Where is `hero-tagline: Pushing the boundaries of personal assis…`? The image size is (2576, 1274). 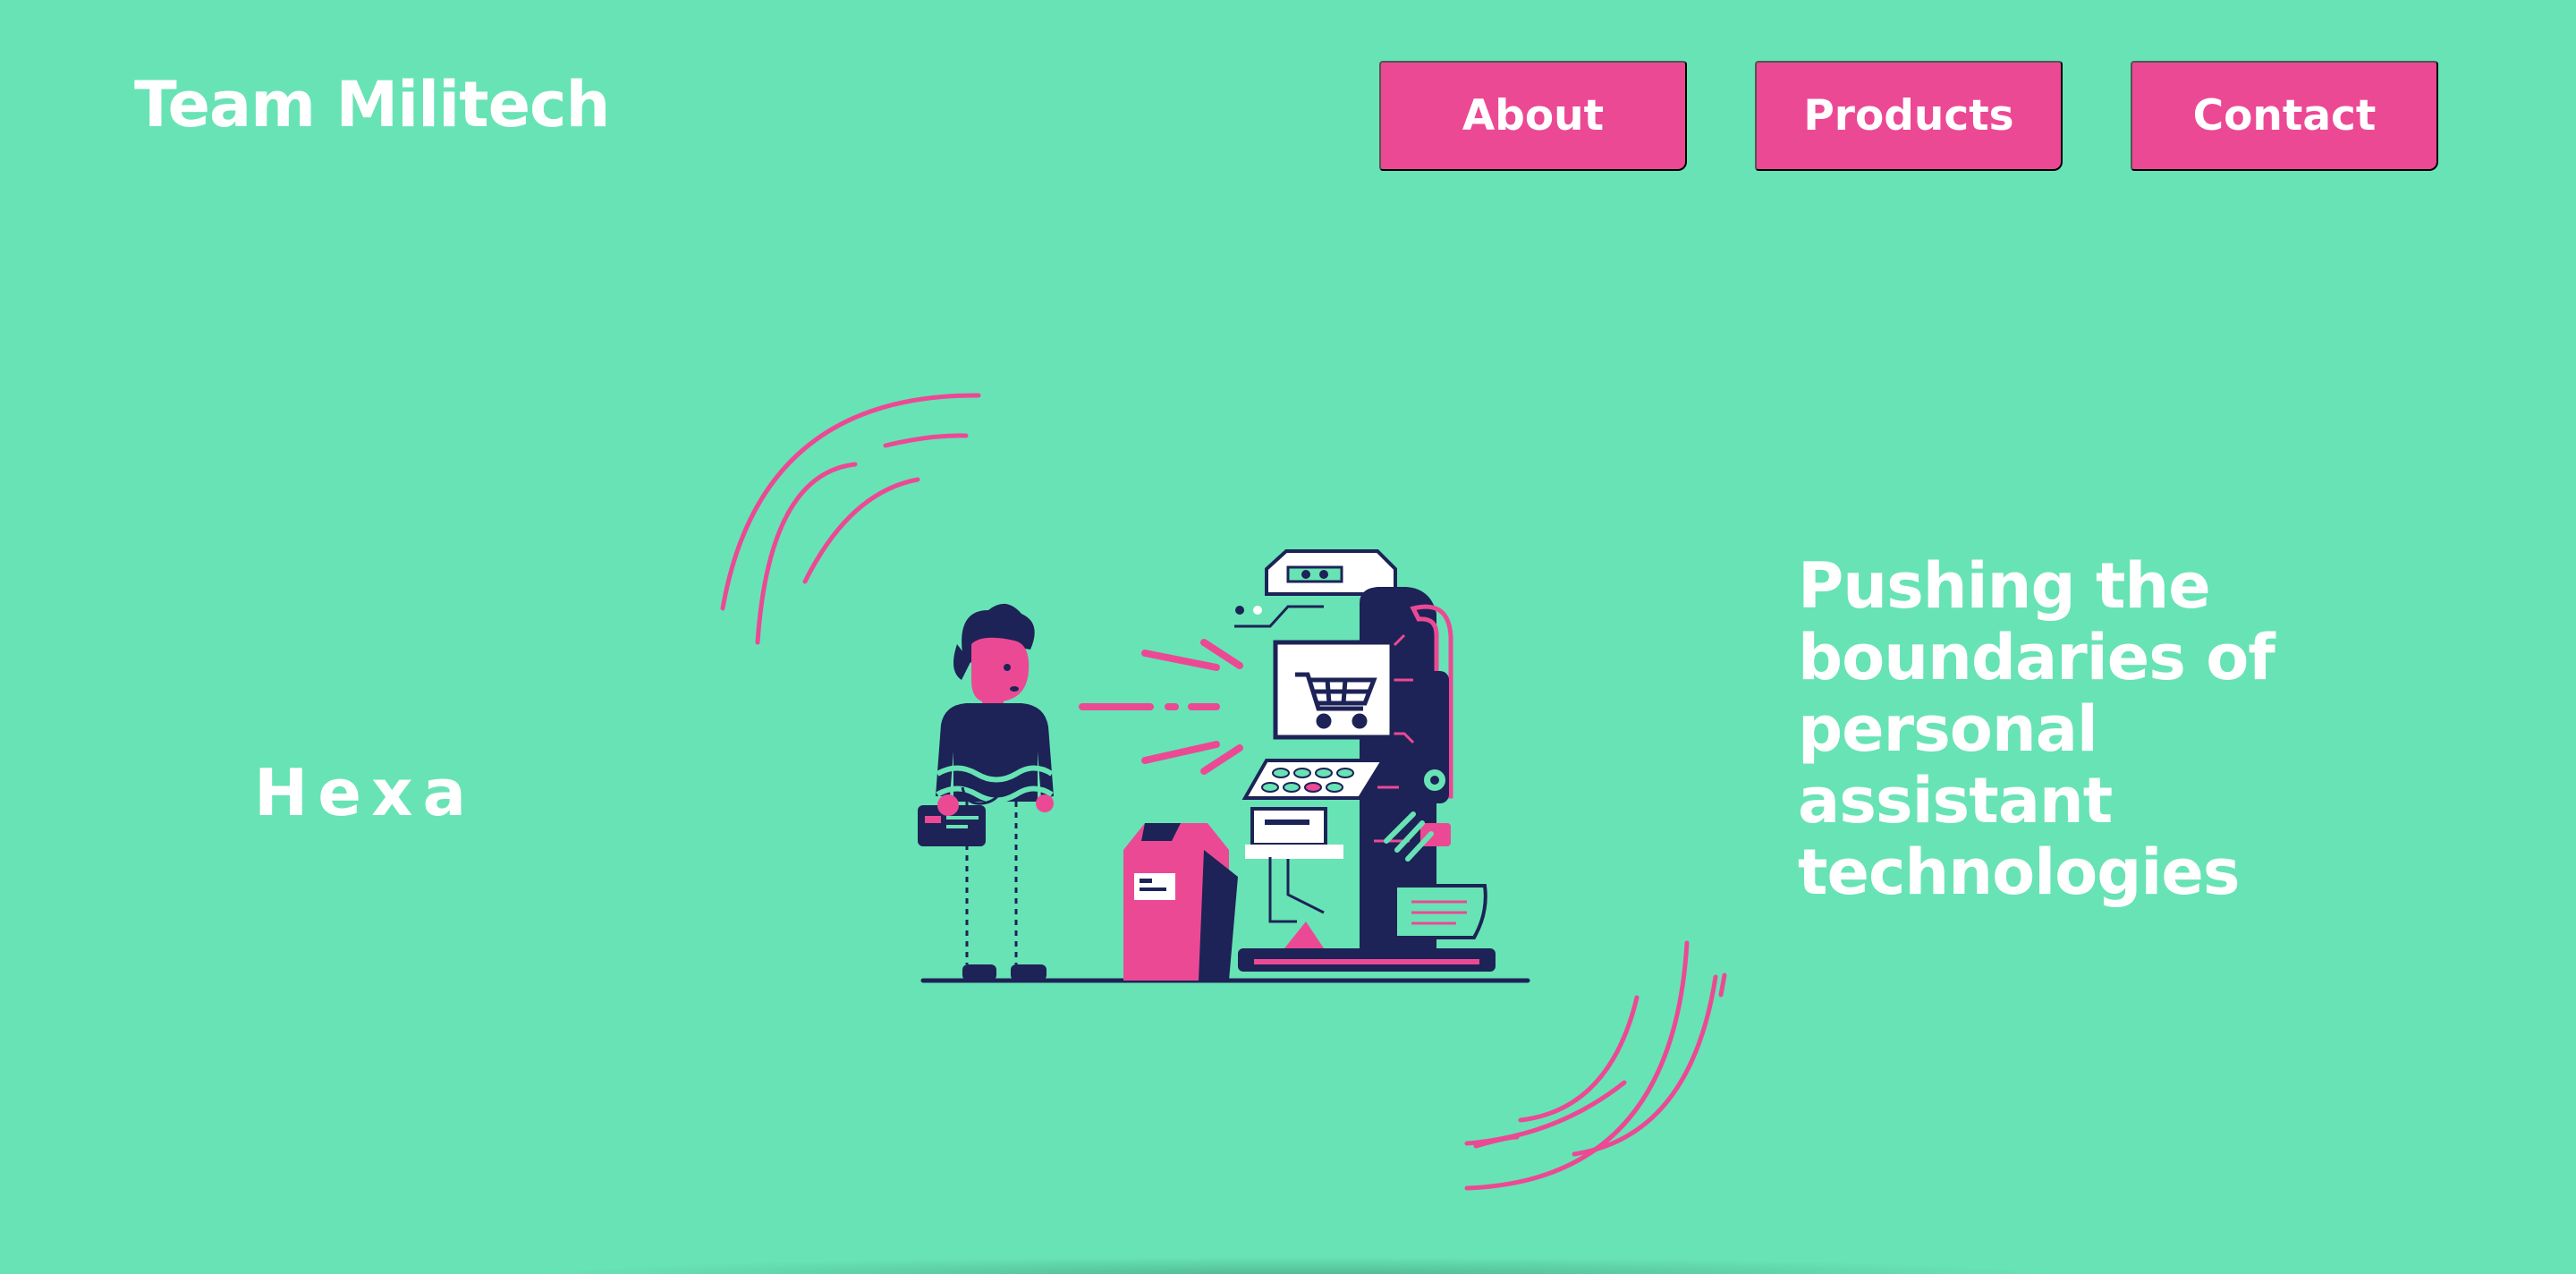
hero-tagline: Pushing the boundaries of personal assis… is located at coordinates (2036, 729).